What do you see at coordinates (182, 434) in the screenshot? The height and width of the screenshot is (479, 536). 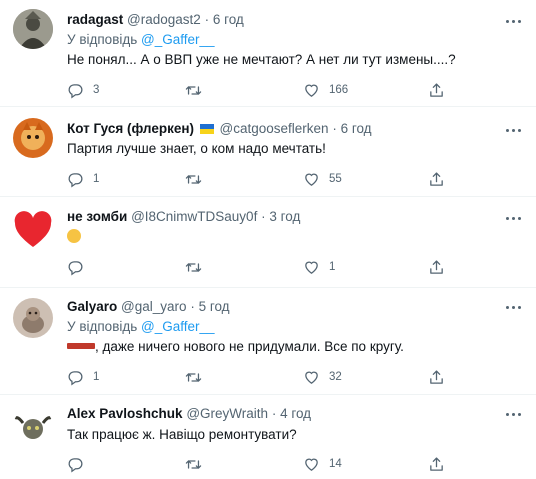 I see `tweet-text: Так працює ж. Навіщо ремонтувати?` at bounding box center [182, 434].